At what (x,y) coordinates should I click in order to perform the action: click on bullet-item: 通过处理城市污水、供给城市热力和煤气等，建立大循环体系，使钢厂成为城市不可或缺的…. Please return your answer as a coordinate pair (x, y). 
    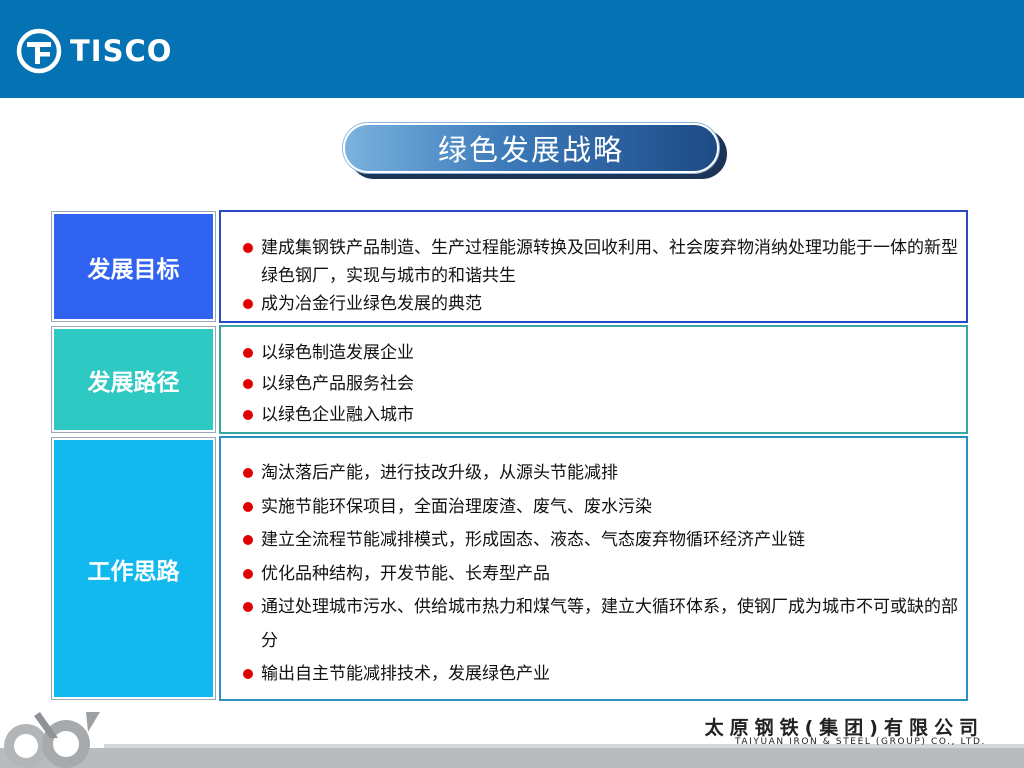
    Looking at the image, I should click on (599, 624).